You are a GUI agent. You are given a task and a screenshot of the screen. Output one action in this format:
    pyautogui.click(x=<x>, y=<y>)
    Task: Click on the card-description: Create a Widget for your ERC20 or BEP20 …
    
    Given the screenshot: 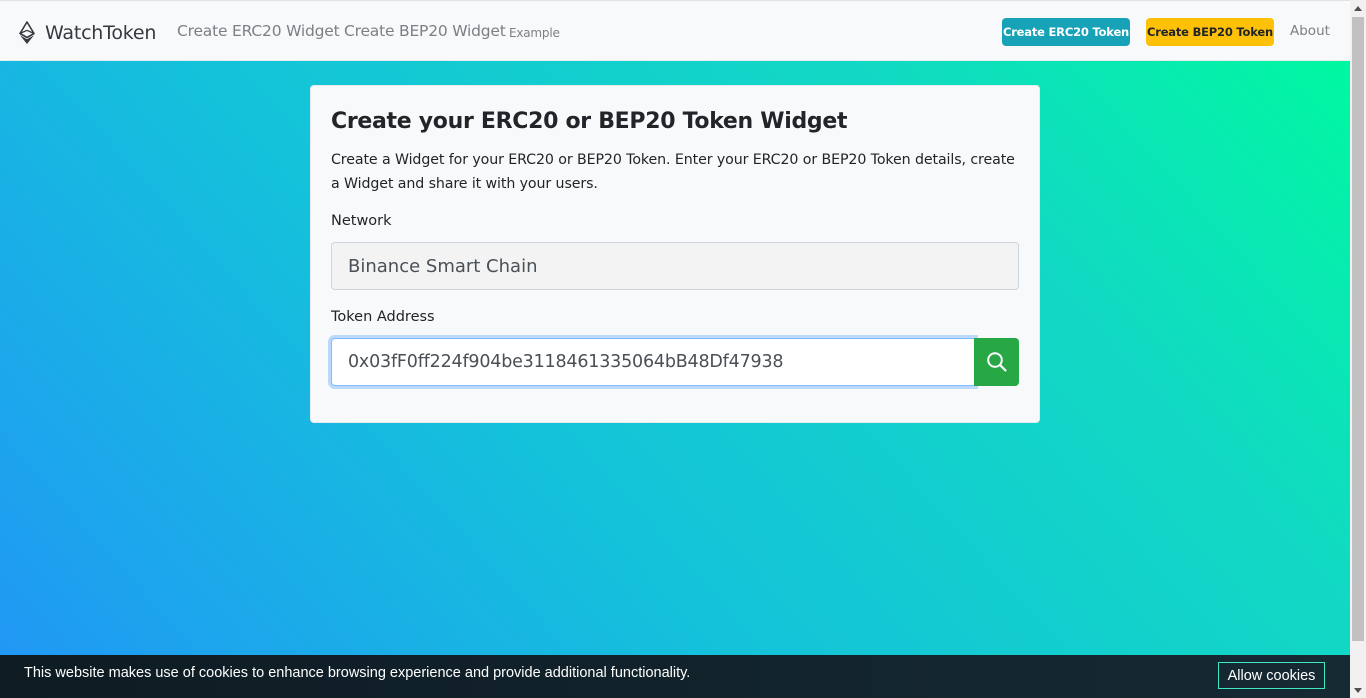 What is the action you would take?
    pyautogui.click(x=673, y=172)
    